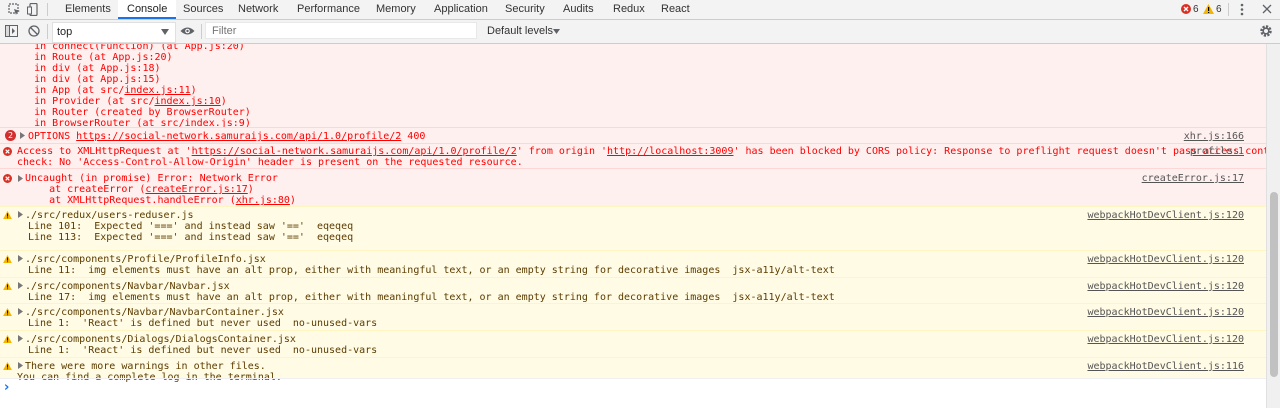 The width and height of the screenshot is (1280, 408). What do you see at coordinates (91, 57) in the screenshot?
I see `stack-trace-line: in Route (at App.js:20)` at bounding box center [91, 57].